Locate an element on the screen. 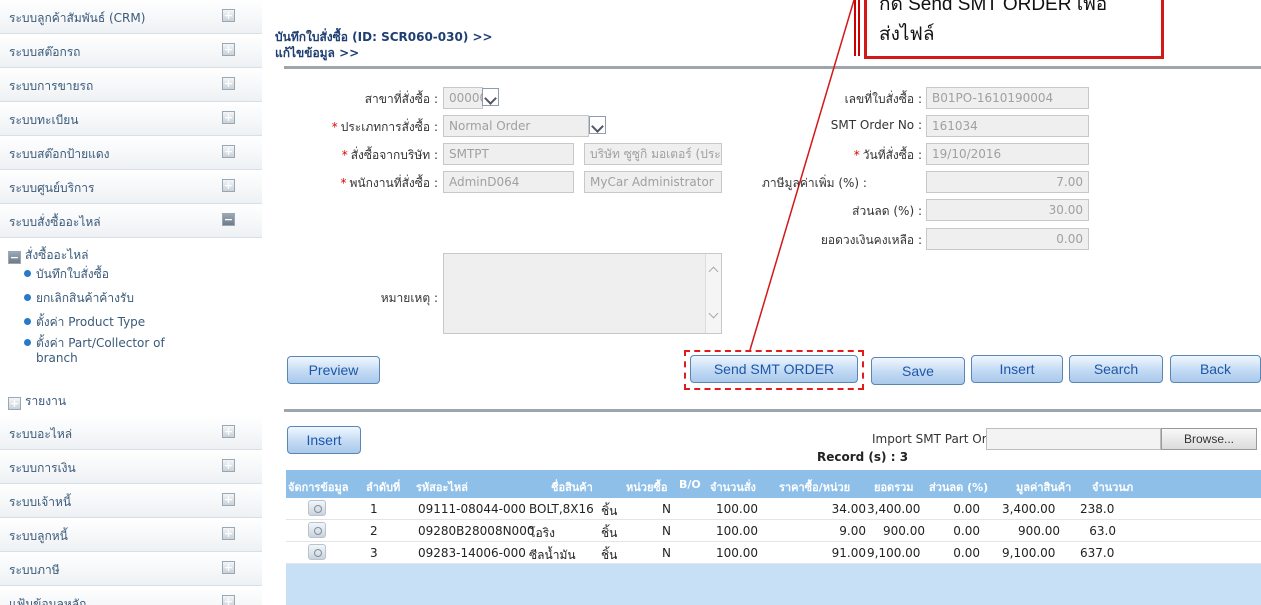 The width and height of the screenshot is (1261, 605). column-header: รหัสอะไหล่ is located at coordinates (442, 487).